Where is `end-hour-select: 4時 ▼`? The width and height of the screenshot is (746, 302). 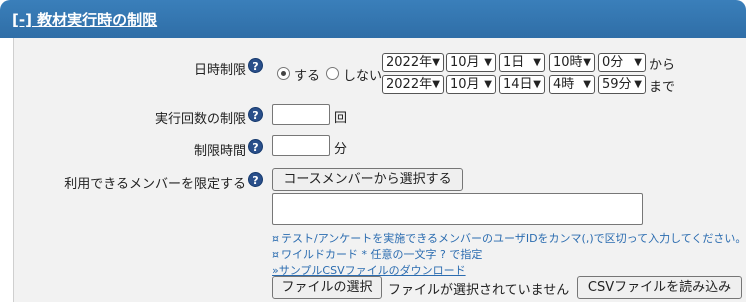 end-hour-select: 4時 ▼ is located at coordinates (572, 84).